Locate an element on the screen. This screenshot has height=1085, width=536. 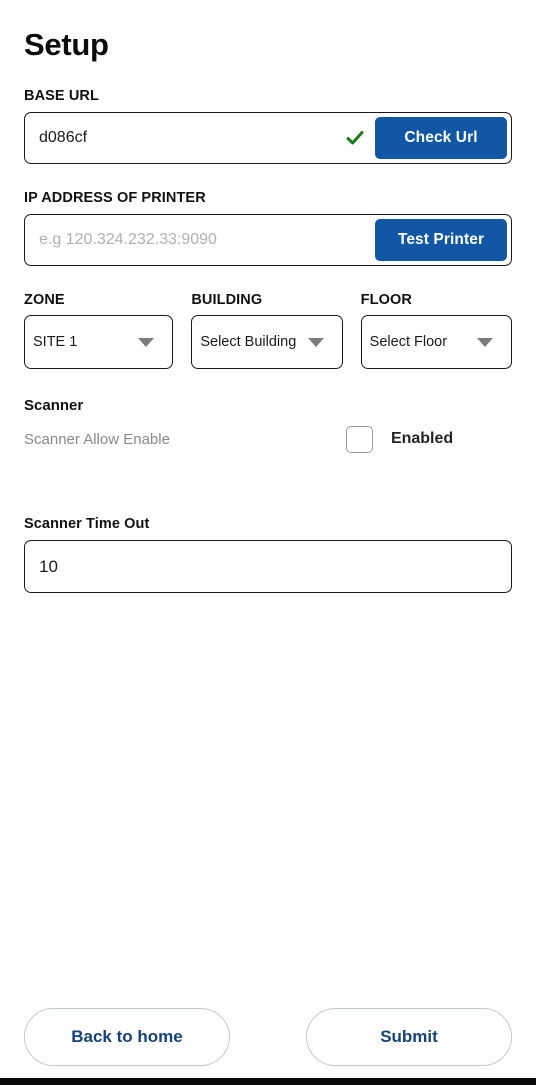
scanner-timeout-block: Scanner Time Out 10 is located at coordinates (268, 555).